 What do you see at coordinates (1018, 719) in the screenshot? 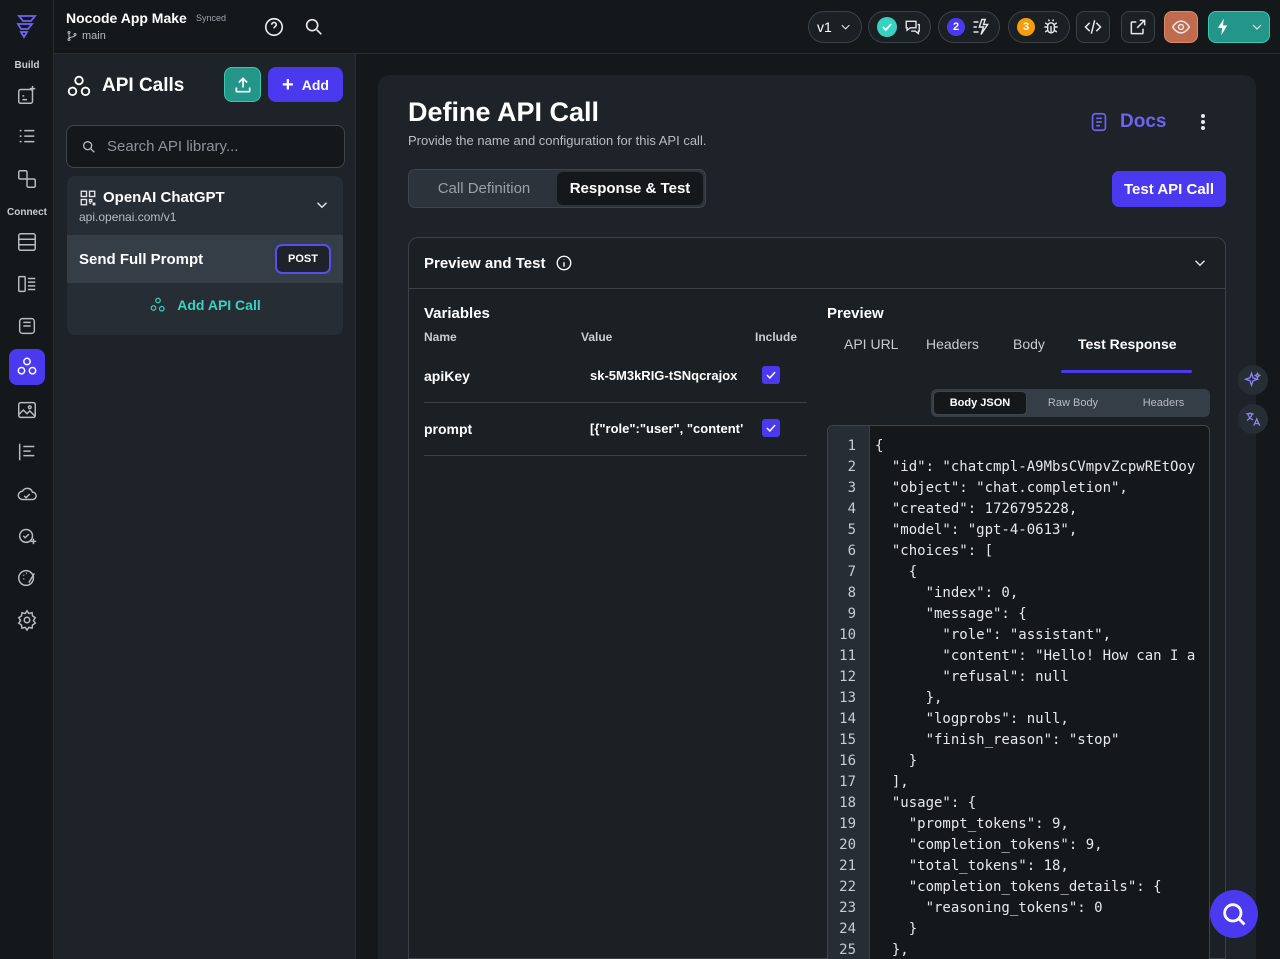
I see `code-line: 14 "logprobs": null,` at bounding box center [1018, 719].